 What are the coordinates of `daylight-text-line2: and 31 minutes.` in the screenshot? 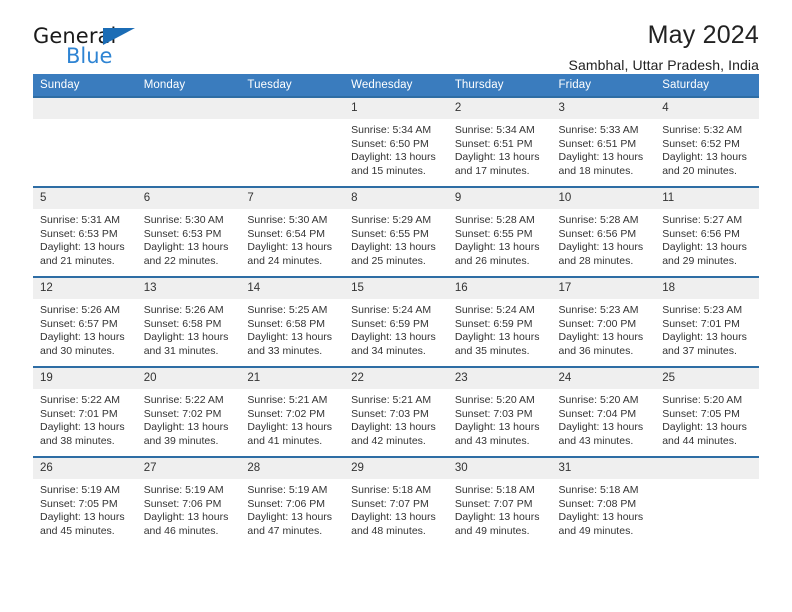 It's located at (181, 350).